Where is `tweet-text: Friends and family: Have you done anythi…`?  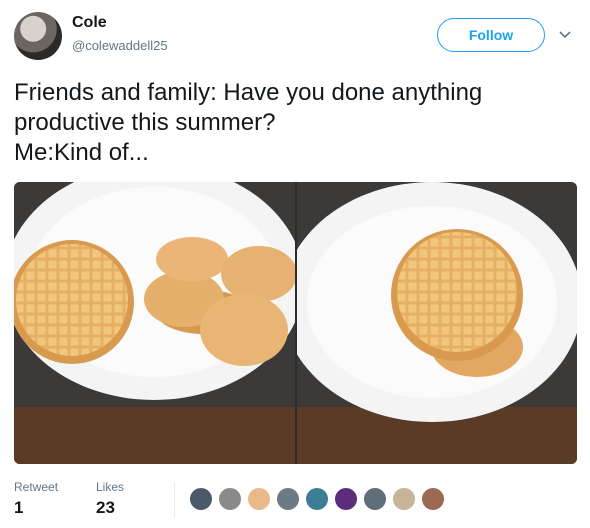
tweet-text: Friends and family: Have you done anythi… is located at coordinates (248, 122).